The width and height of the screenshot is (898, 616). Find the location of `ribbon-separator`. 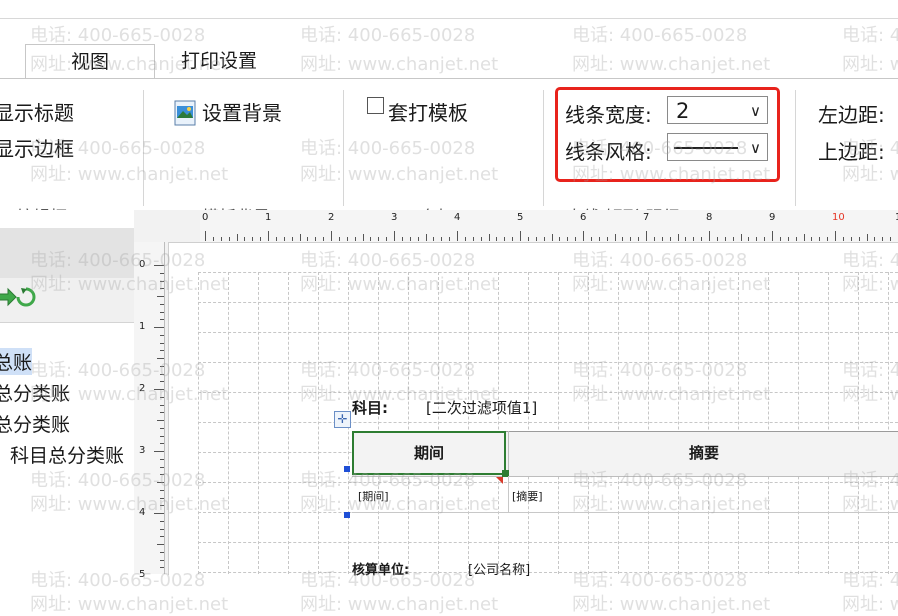

ribbon-separator is located at coordinates (795, 148).